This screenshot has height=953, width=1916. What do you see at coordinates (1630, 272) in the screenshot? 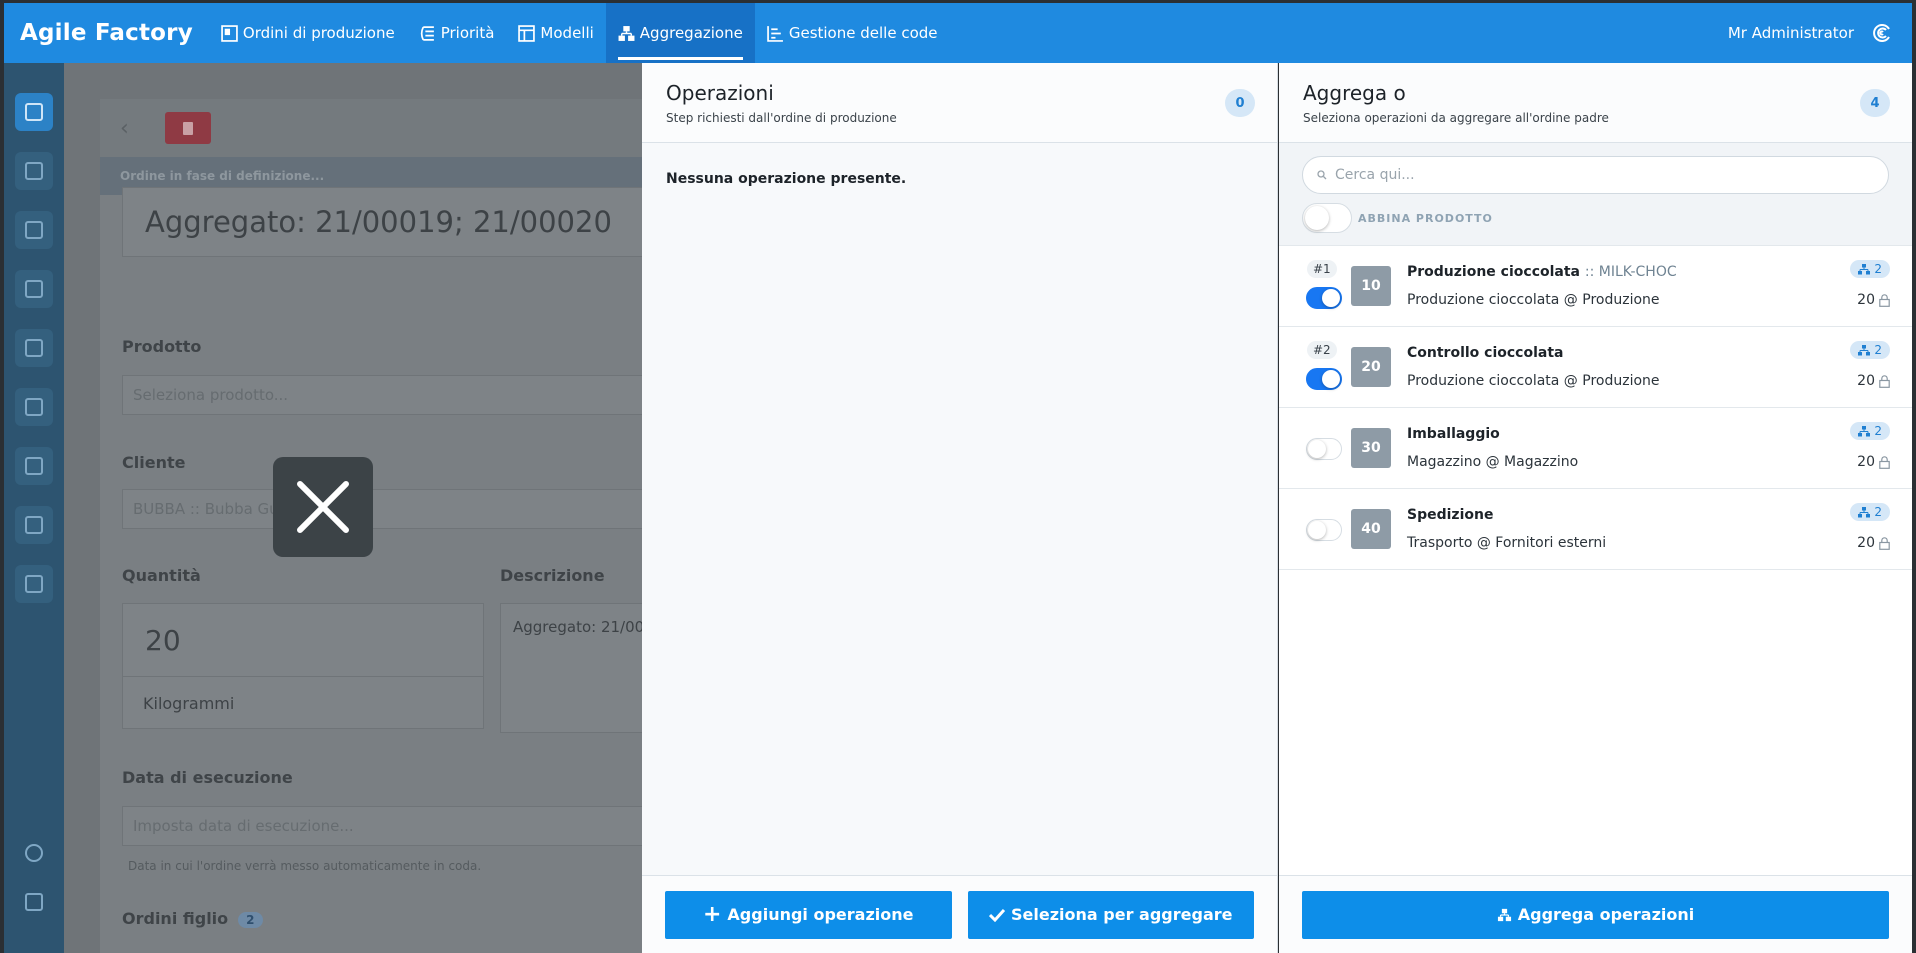
I see `operation-product-code: :: MILK-CHOC` at bounding box center [1630, 272].